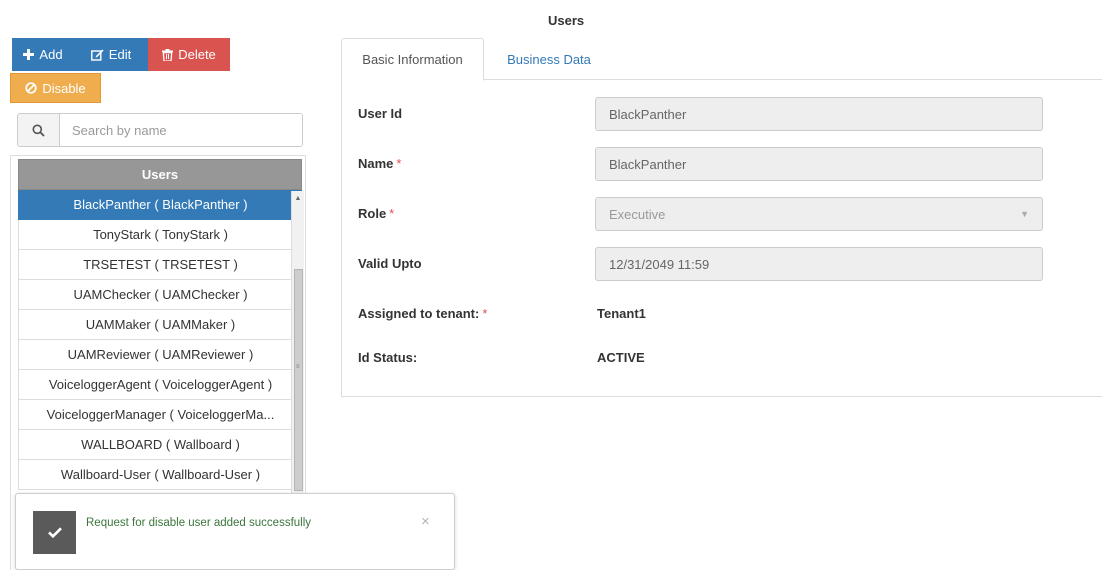  Describe the element at coordinates (160, 265) in the screenshot. I see `user-list-item: TRSETEST ( TRSETEST )` at that location.